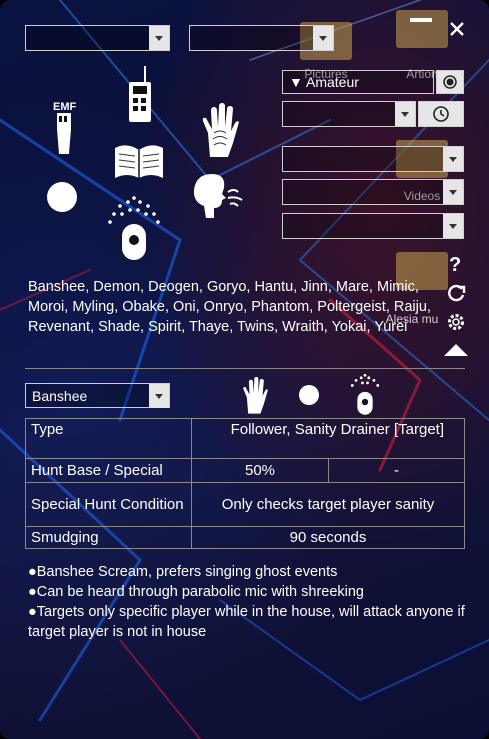 The image size is (489, 739). What do you see at coordinates (422, 29) in the screenshot?
I see `artion-folder-icon` at bounding box center [422, 29].